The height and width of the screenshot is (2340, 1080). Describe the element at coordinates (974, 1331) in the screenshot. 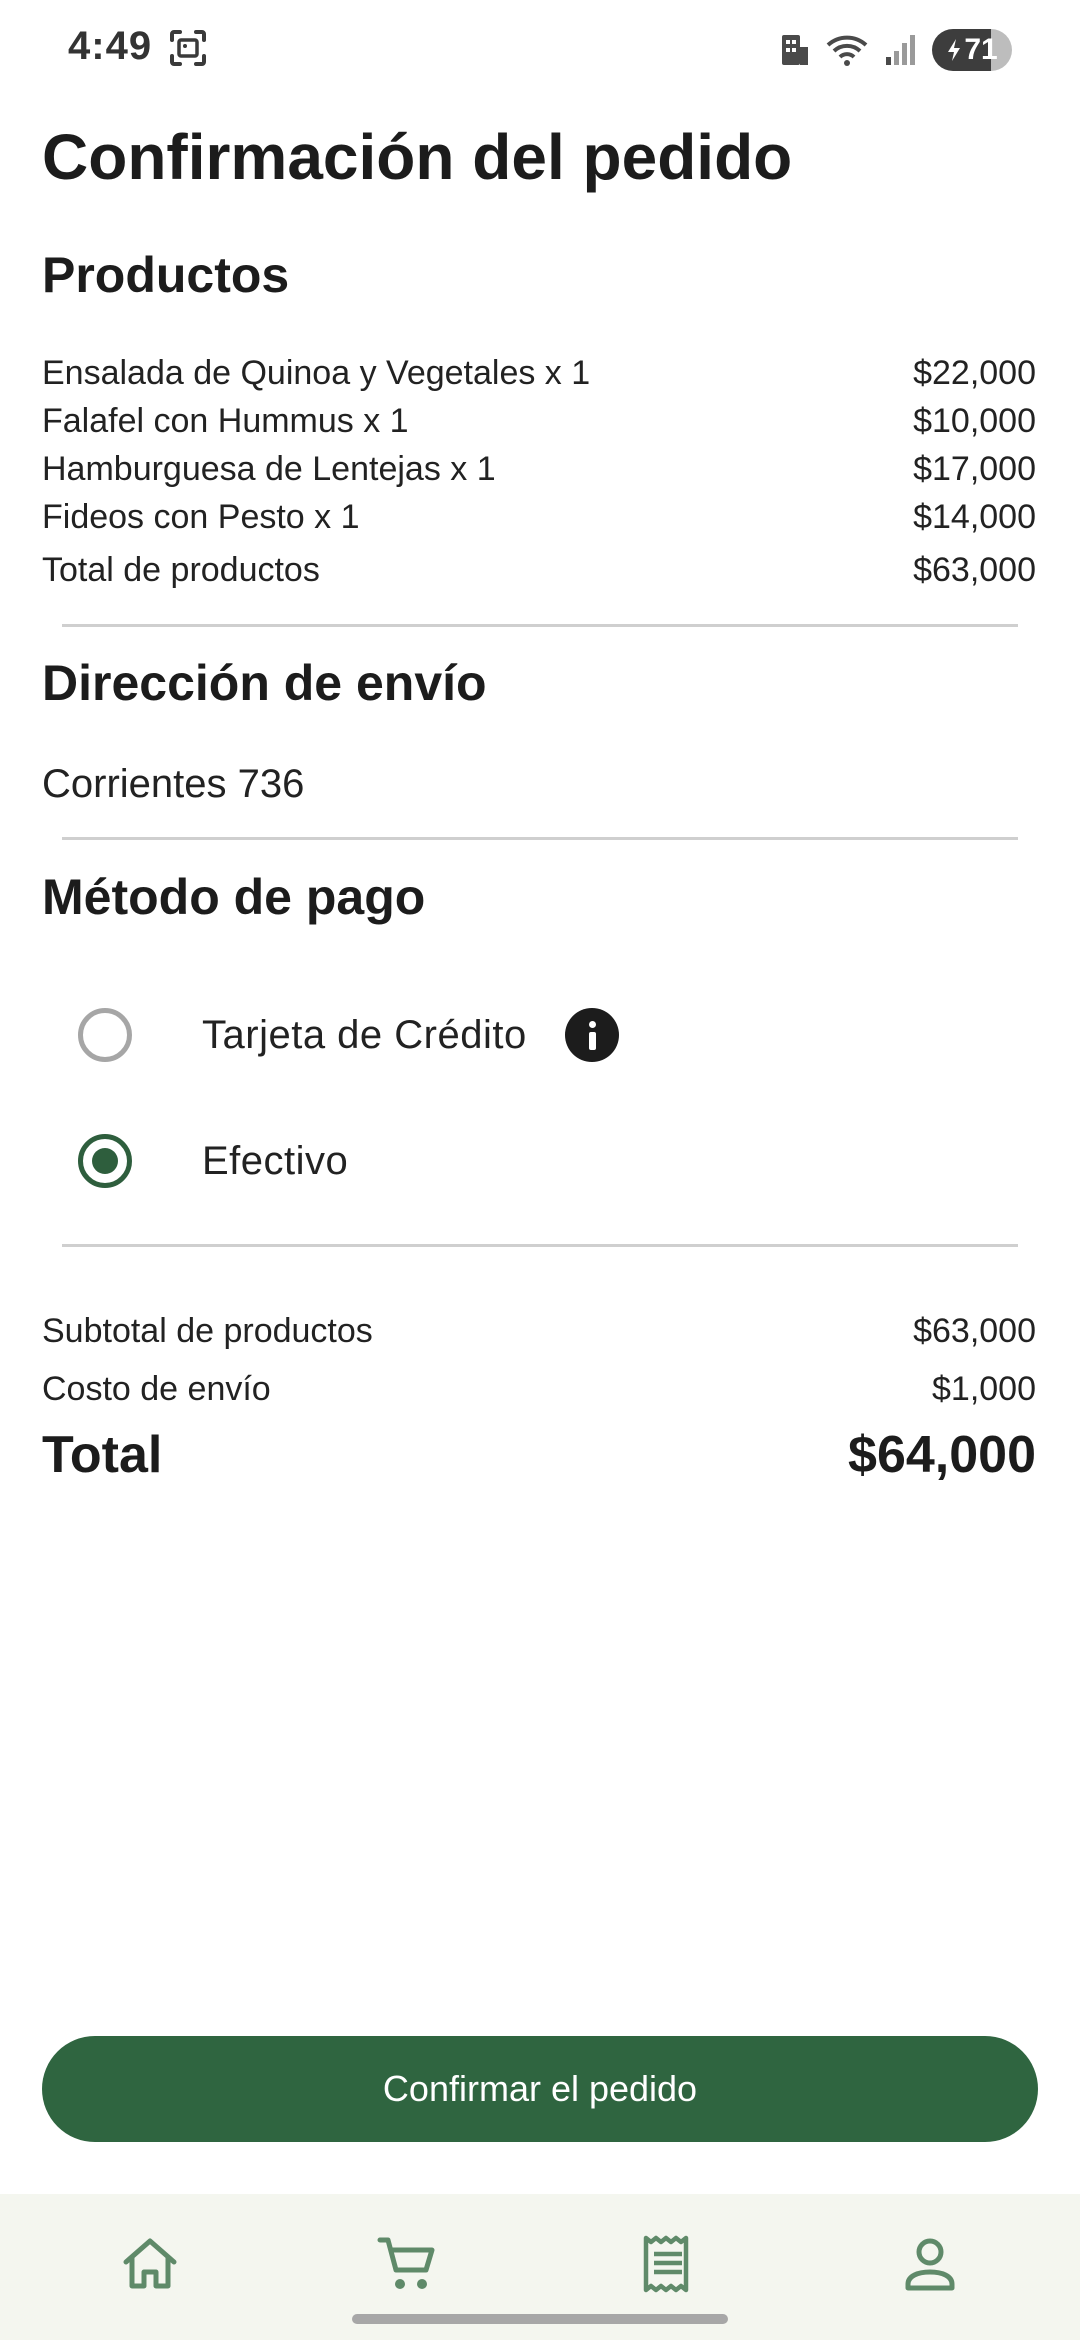

I see `subtotal-value: $63,000` at that location.